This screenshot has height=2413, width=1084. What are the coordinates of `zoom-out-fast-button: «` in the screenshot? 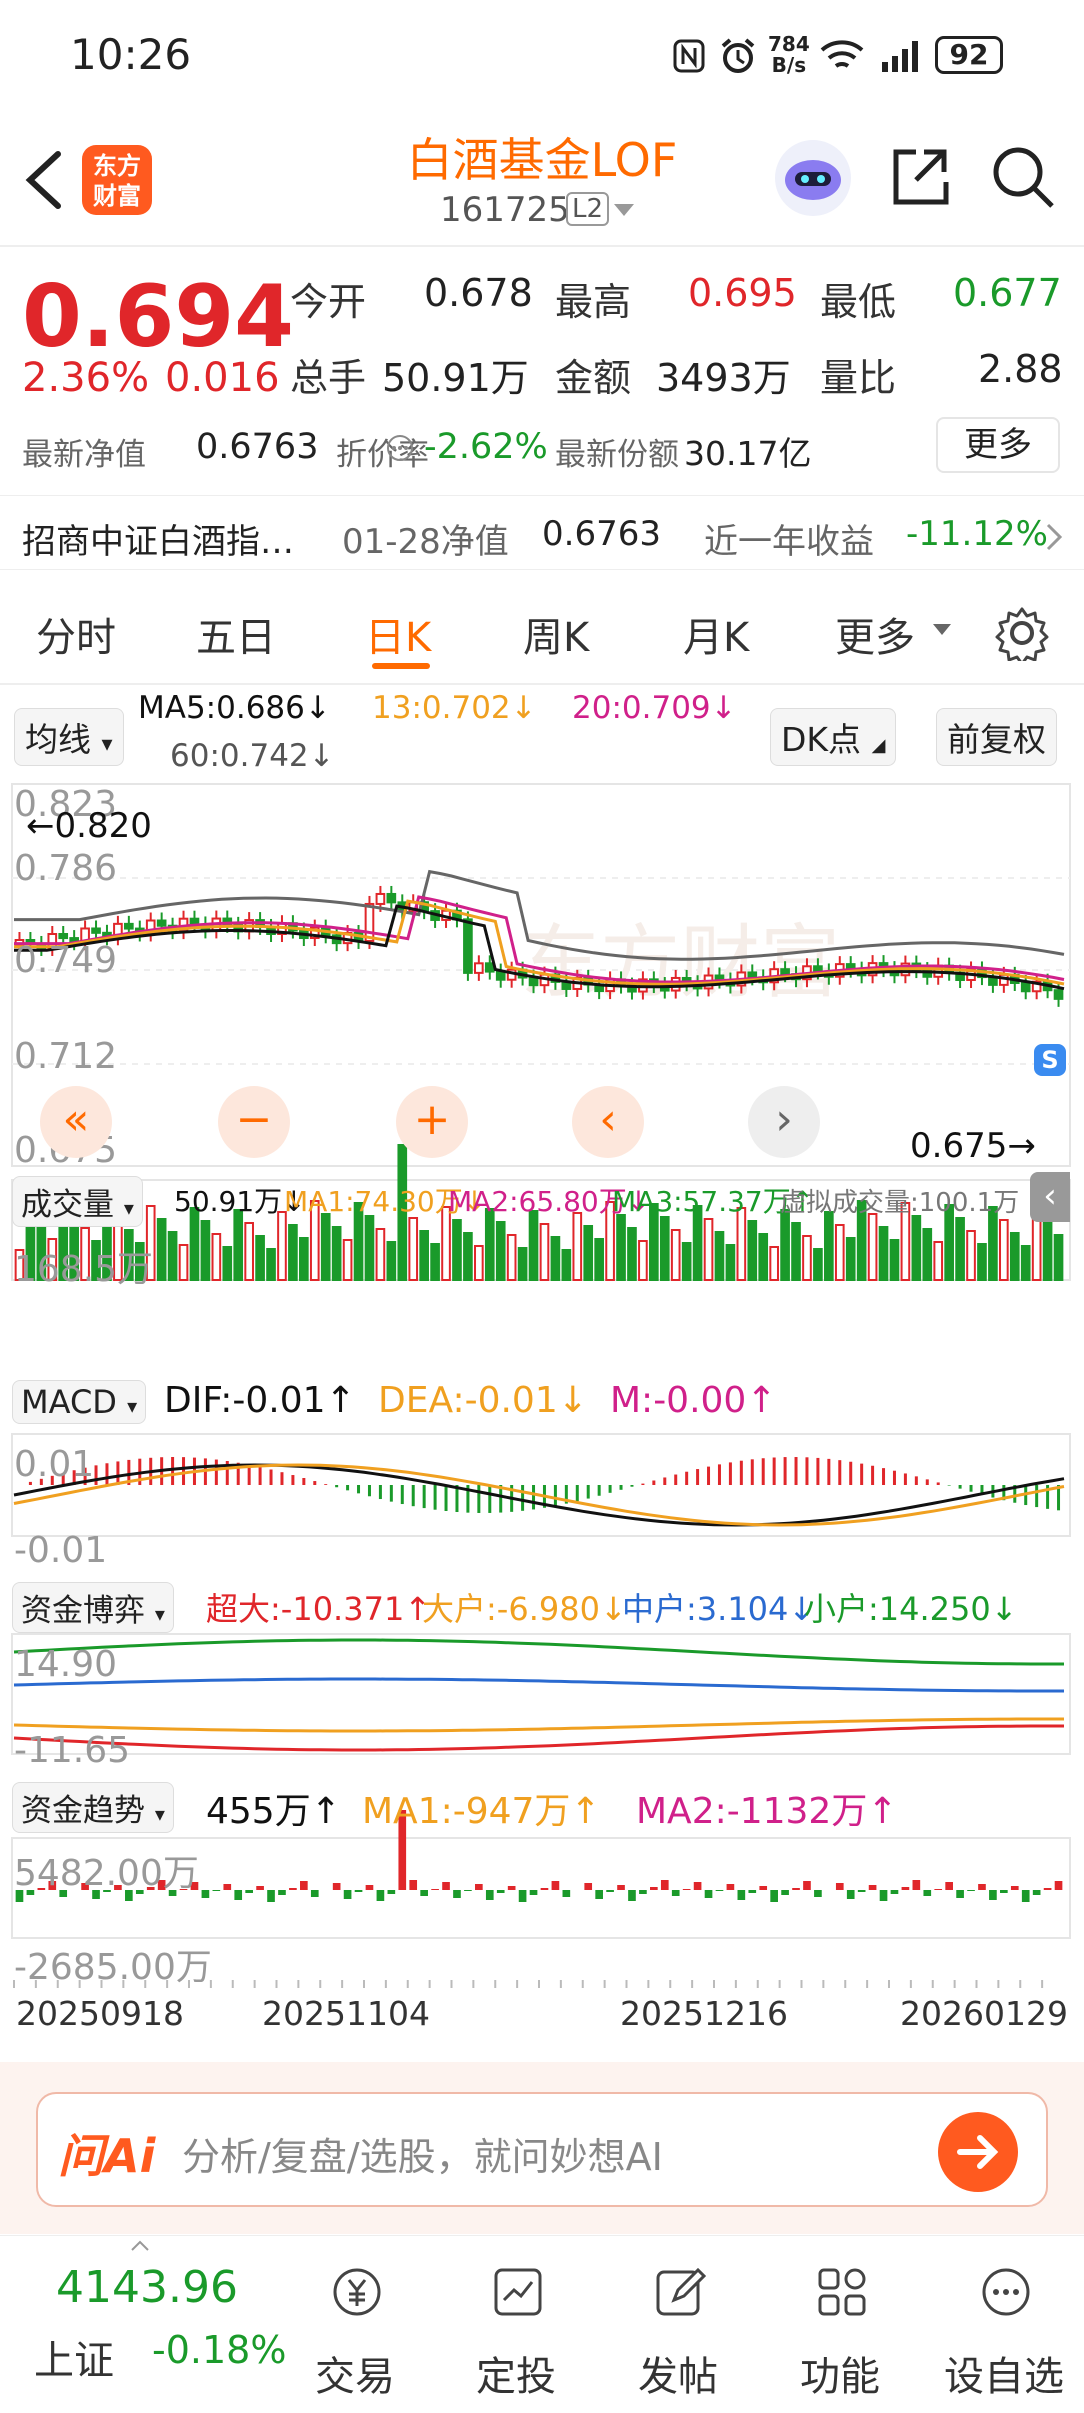 It's located at (76, 1122).